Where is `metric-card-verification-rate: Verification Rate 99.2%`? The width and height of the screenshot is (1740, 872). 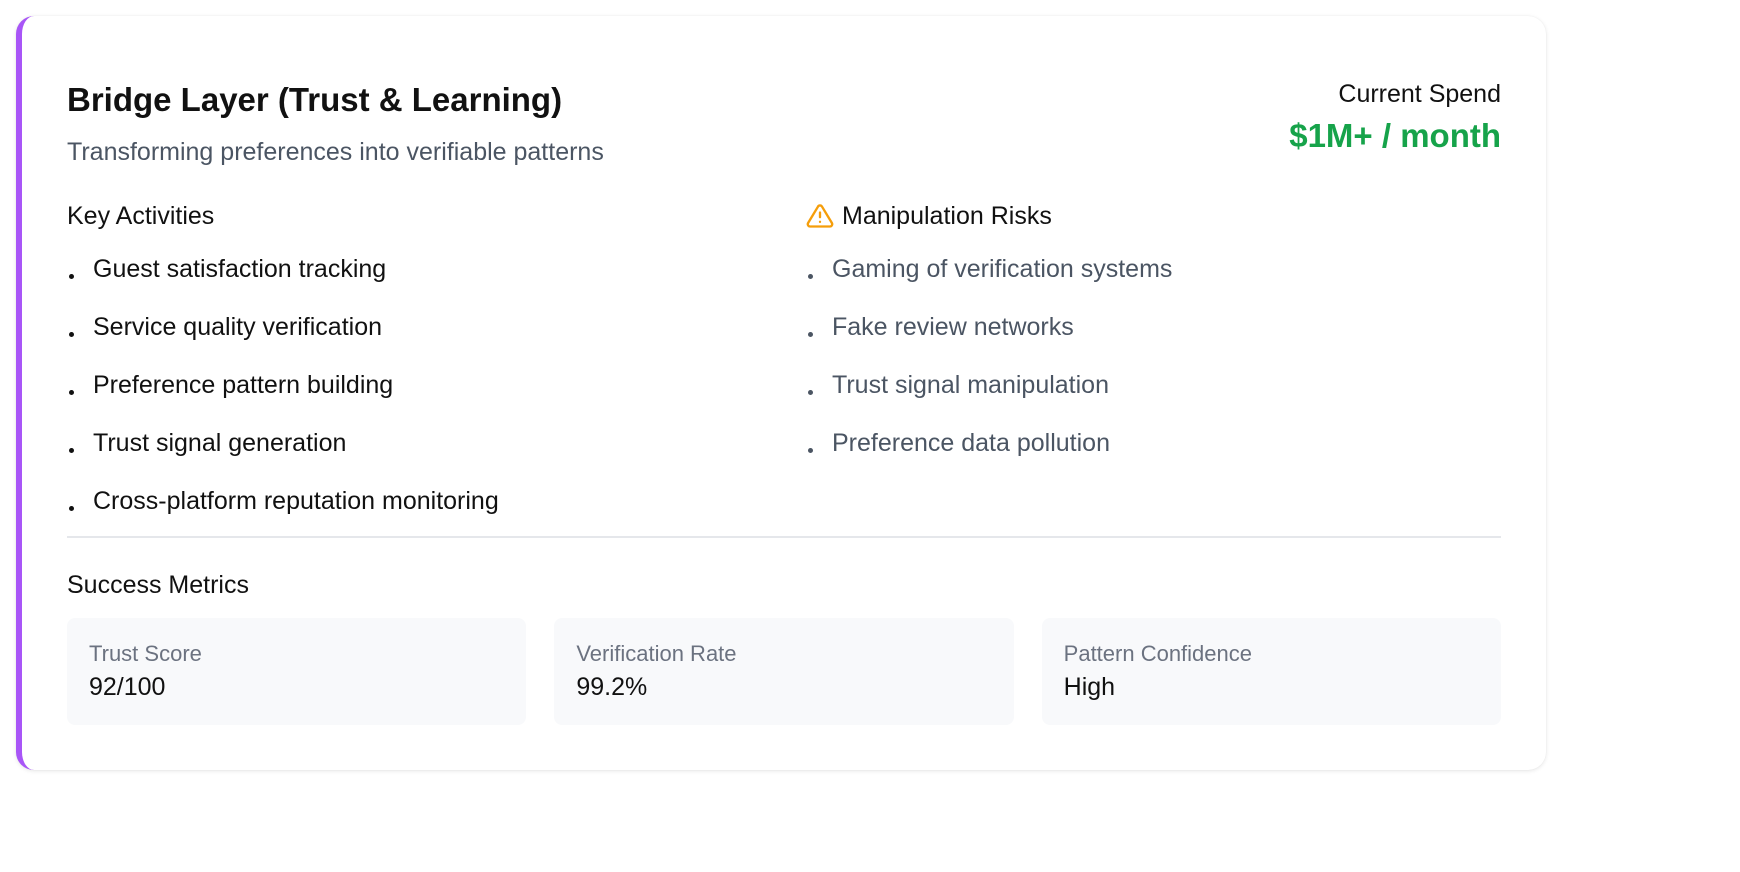 metric-card-verification-rate: Verification Rate 99.2% is located at coordinates (784, 671).